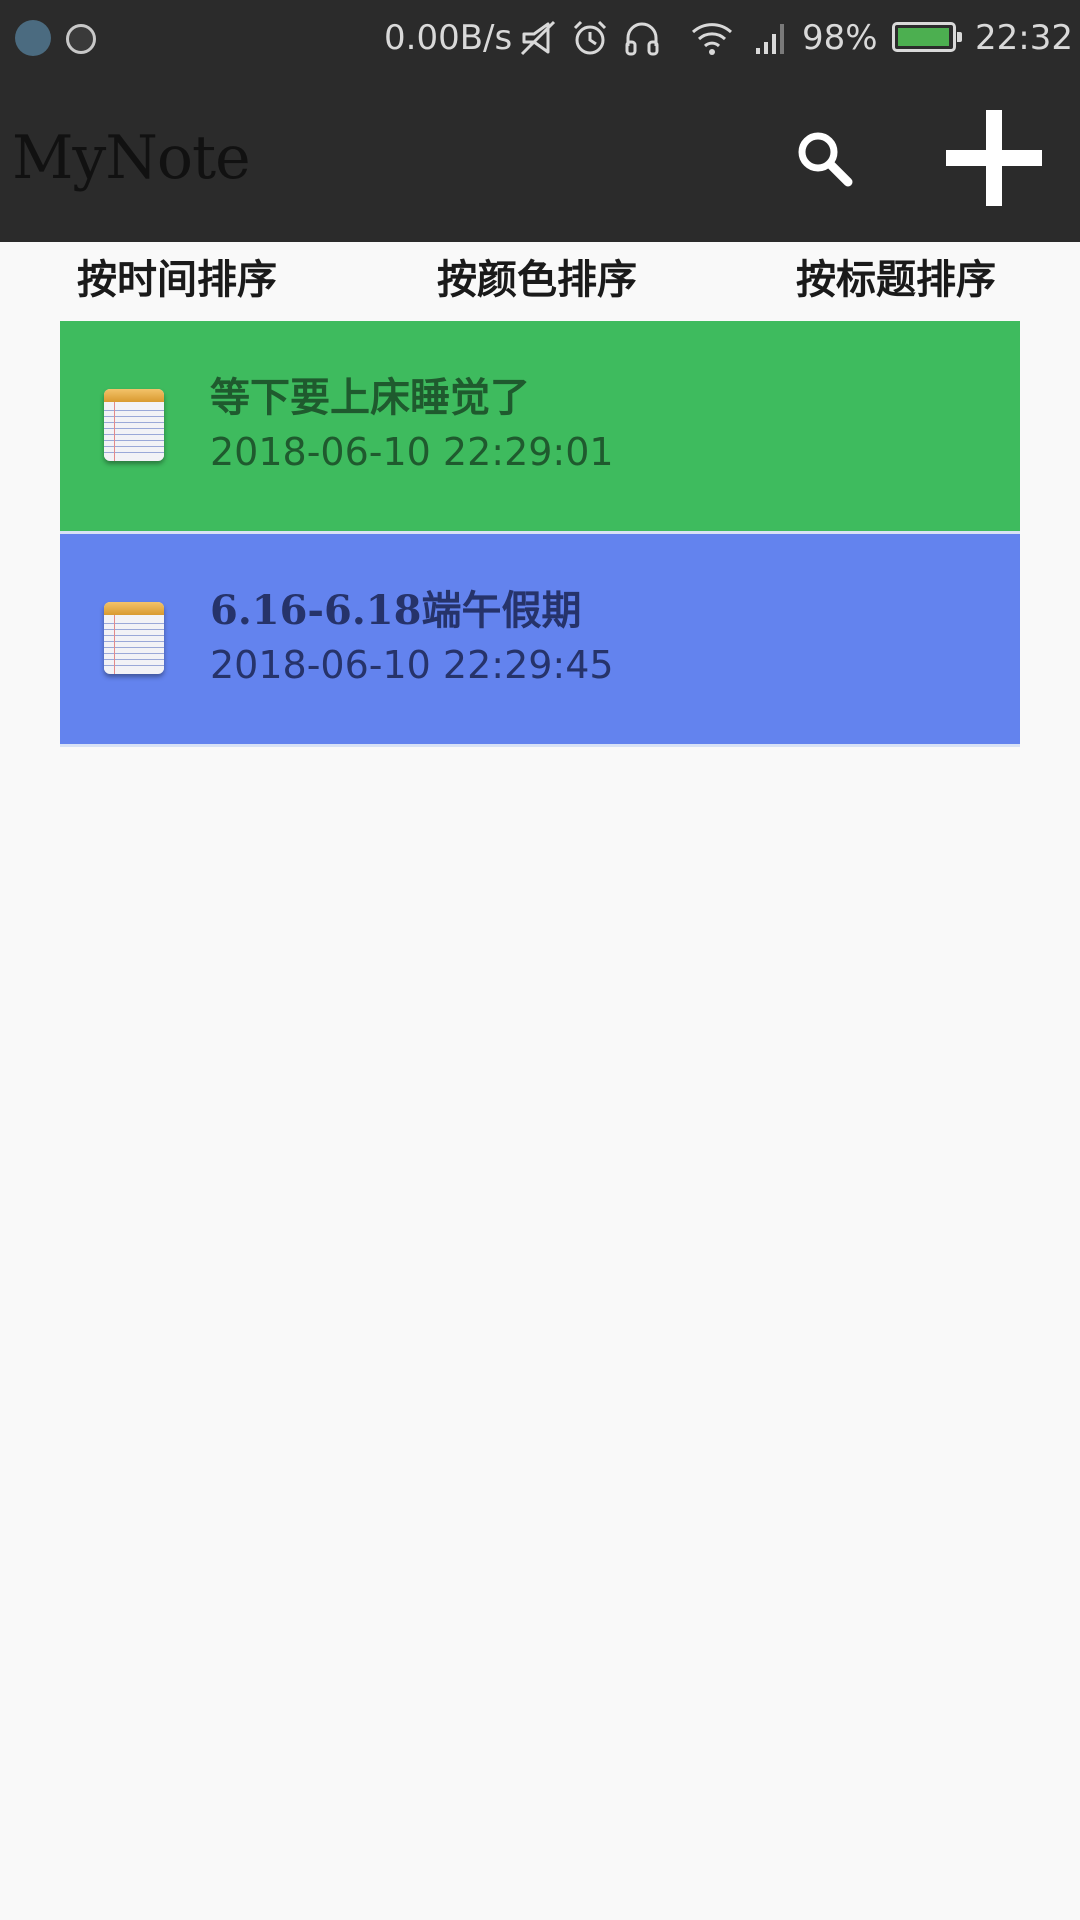 This screenshot has height=1920, width=1080. Describe the element at coordinates (840, 38) in the screenshot. I see `battery-percent: 98%` at that location.